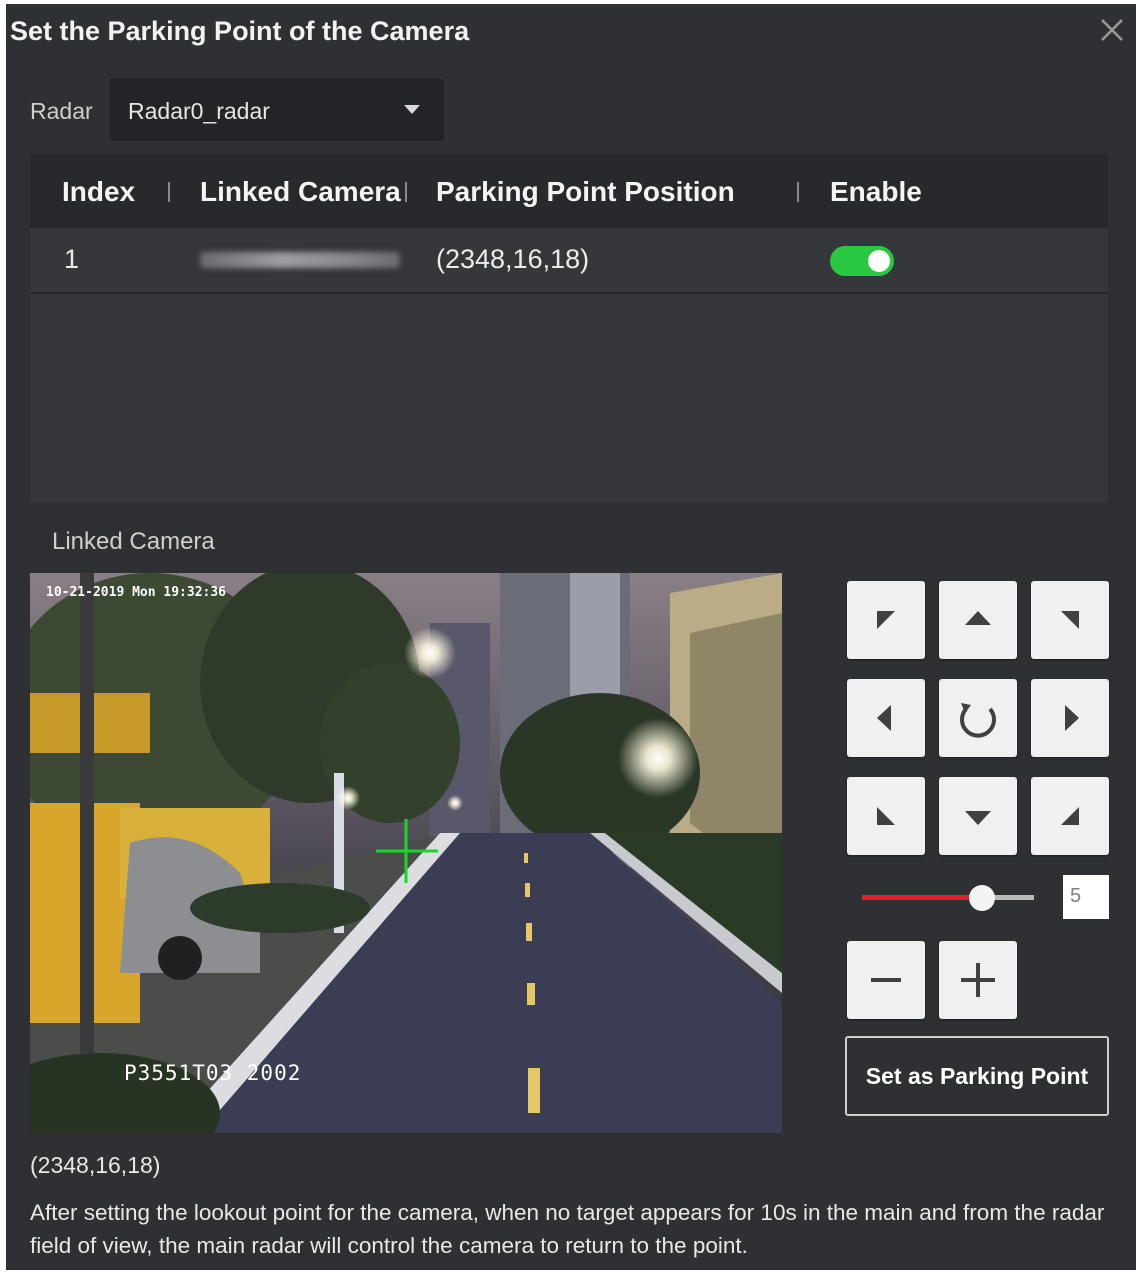 The height and width of the screenshot is (1272, 1136). I want to click on video-osd-timestamp: 10-21-2019 Mon 19:32:36, so click(136, 592).